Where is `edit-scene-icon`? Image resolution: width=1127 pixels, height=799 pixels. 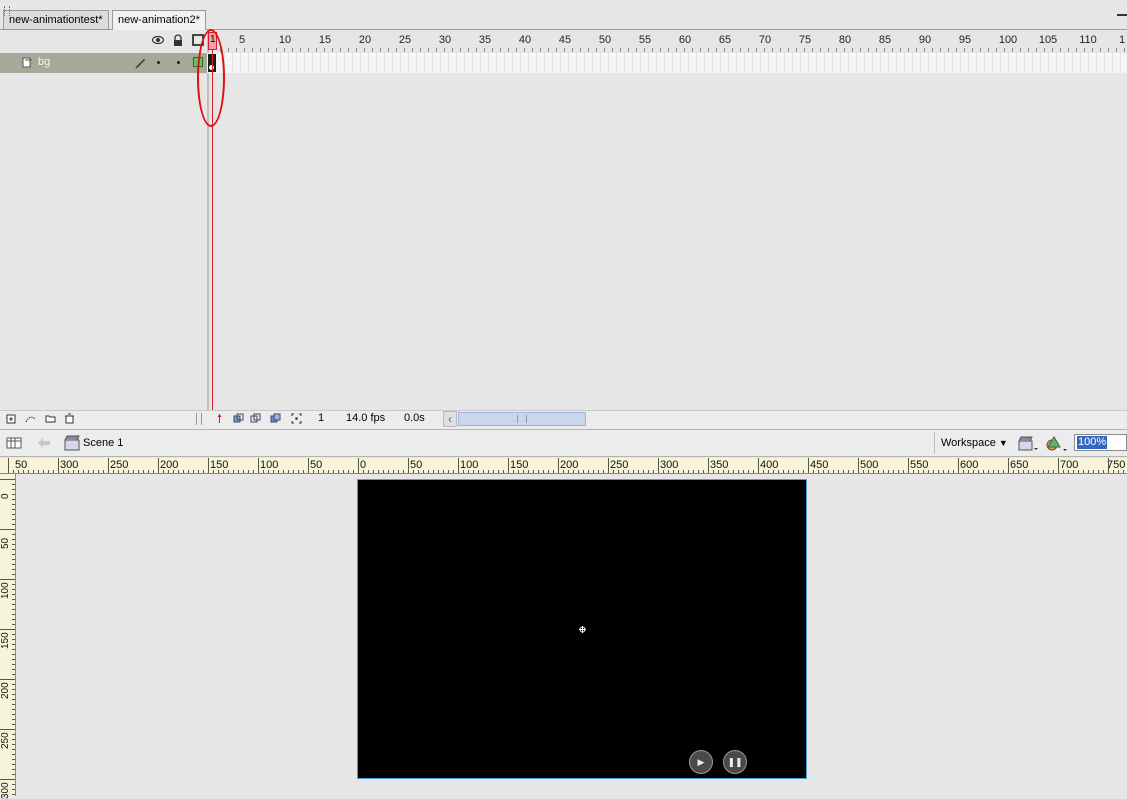 edit-scene-icon is located at coordinates (1029, 444).